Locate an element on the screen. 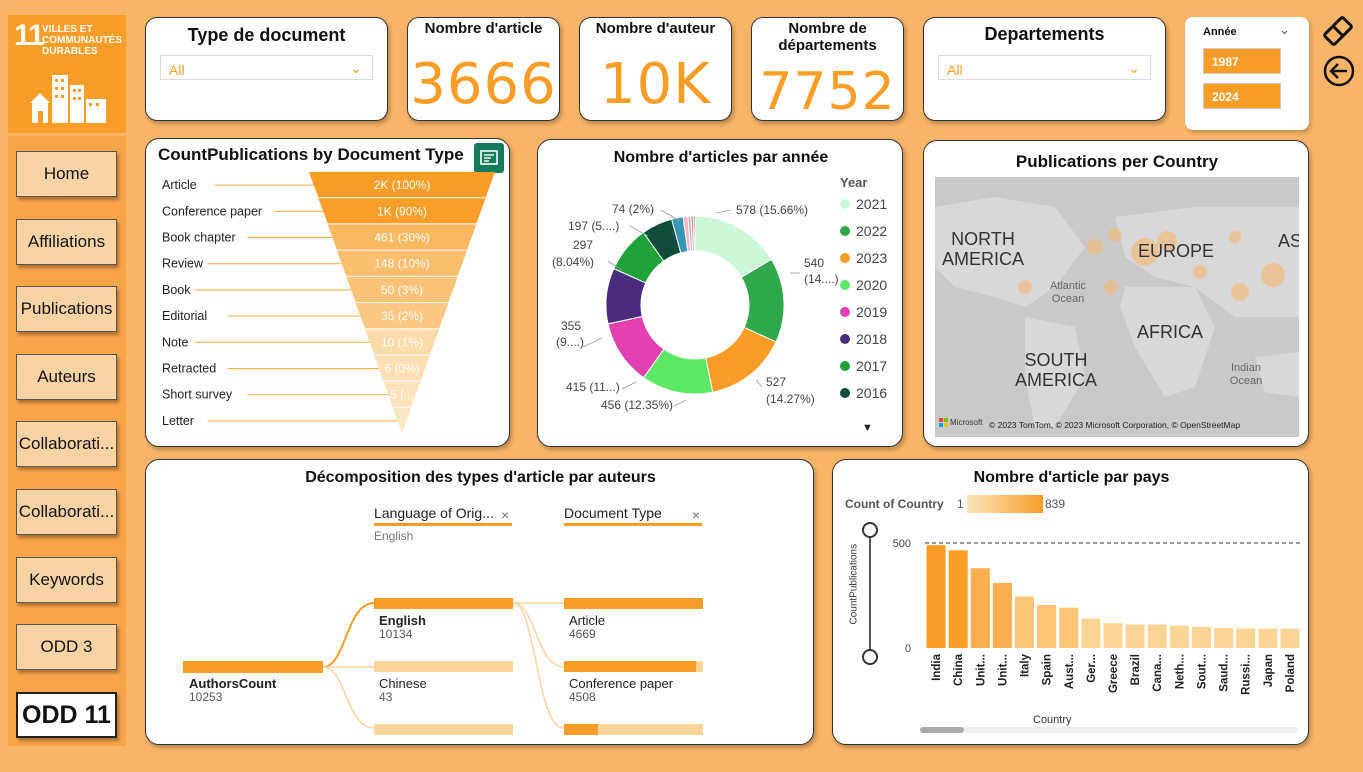 The height and width of the screenshot is (772, 1363). legend-label: 2019 is located at coordinates (872, 312).